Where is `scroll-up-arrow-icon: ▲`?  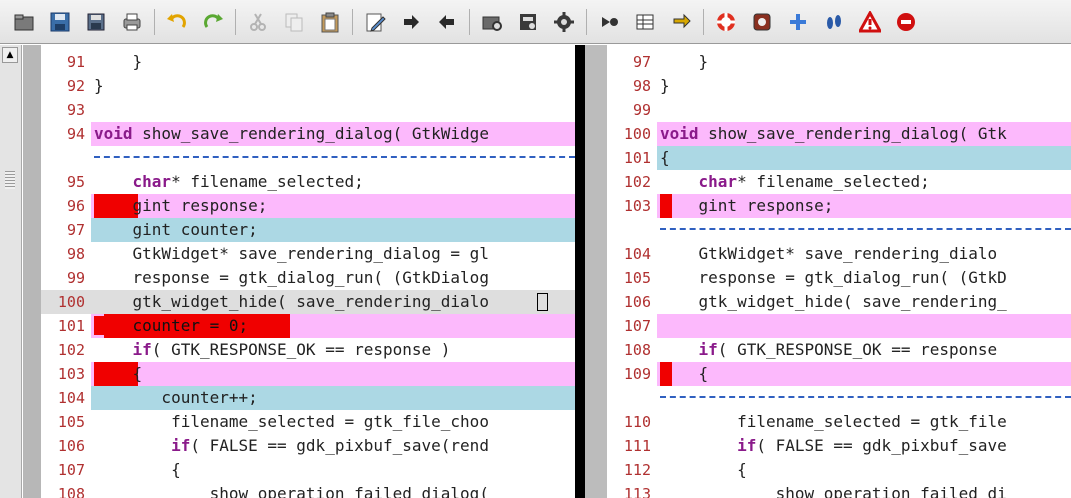 scroll-up-arrow-icon: ▲ is located at coordinates (10, 55).